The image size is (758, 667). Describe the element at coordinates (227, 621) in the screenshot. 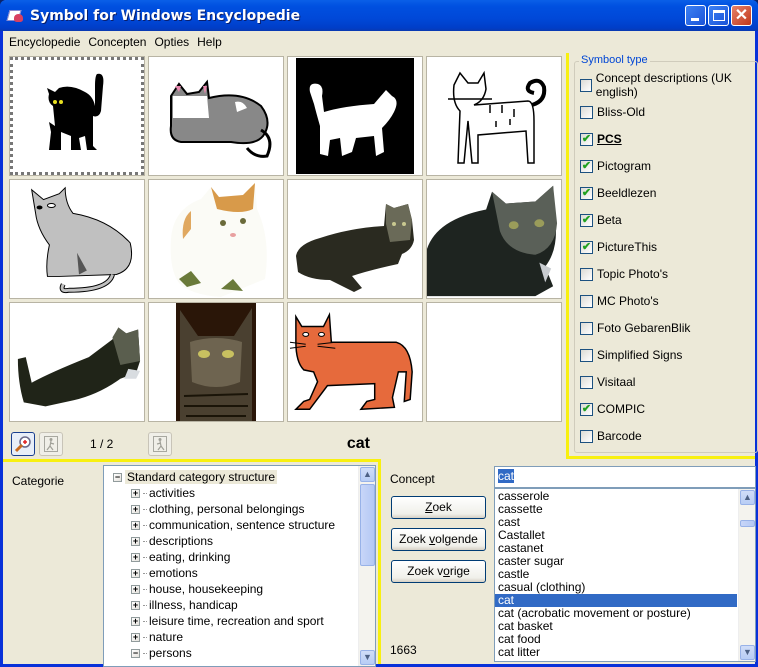

I see `tree-item: + leisure time, recreation and sport` at that location.